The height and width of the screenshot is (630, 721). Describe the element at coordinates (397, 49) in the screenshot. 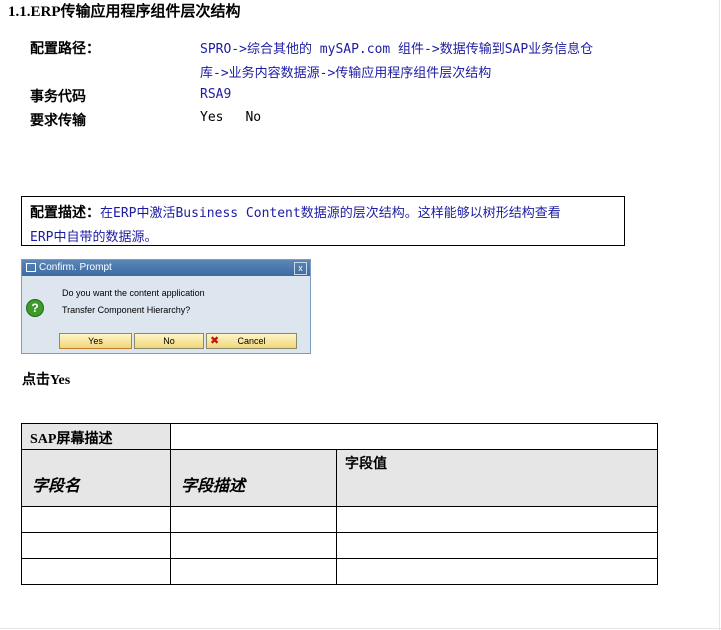

I see `config-path-line1: SPRO->综合其他的 mySAP.com 组件->数据传输到SAP业务信息仓` at that location.